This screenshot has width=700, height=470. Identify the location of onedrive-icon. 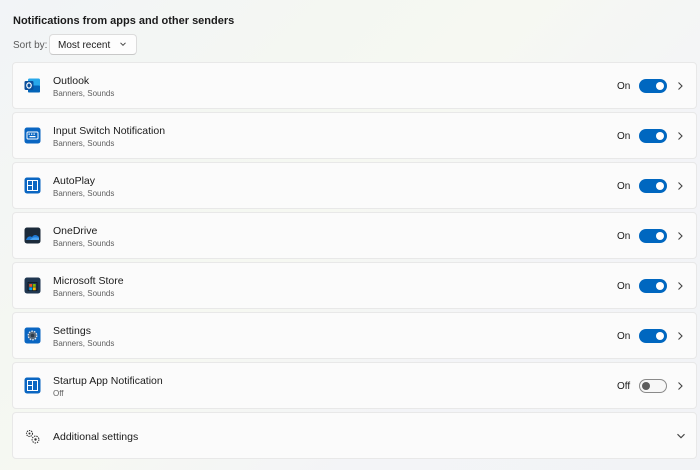
(32, 235).